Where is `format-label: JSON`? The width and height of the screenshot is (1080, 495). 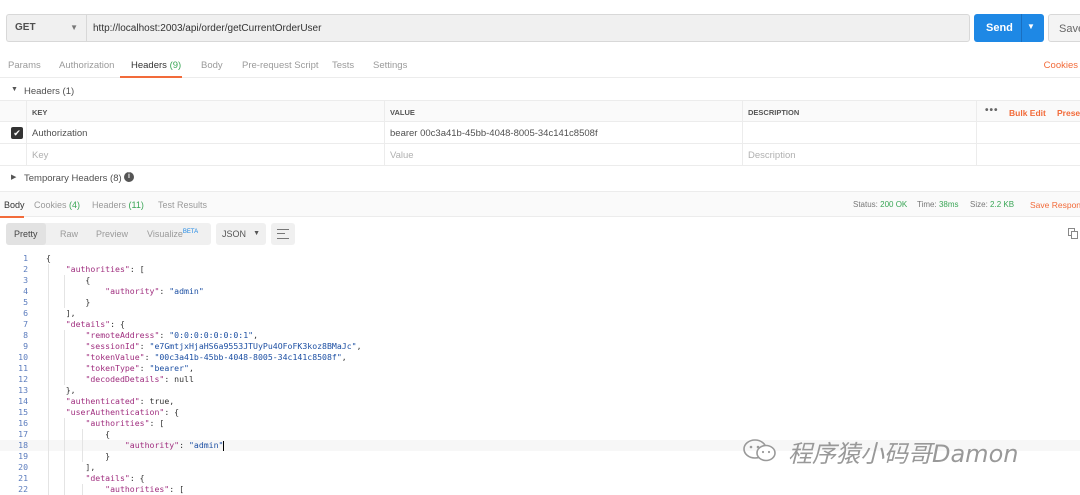
format-label: JSON is located at coordinates (234, 234).